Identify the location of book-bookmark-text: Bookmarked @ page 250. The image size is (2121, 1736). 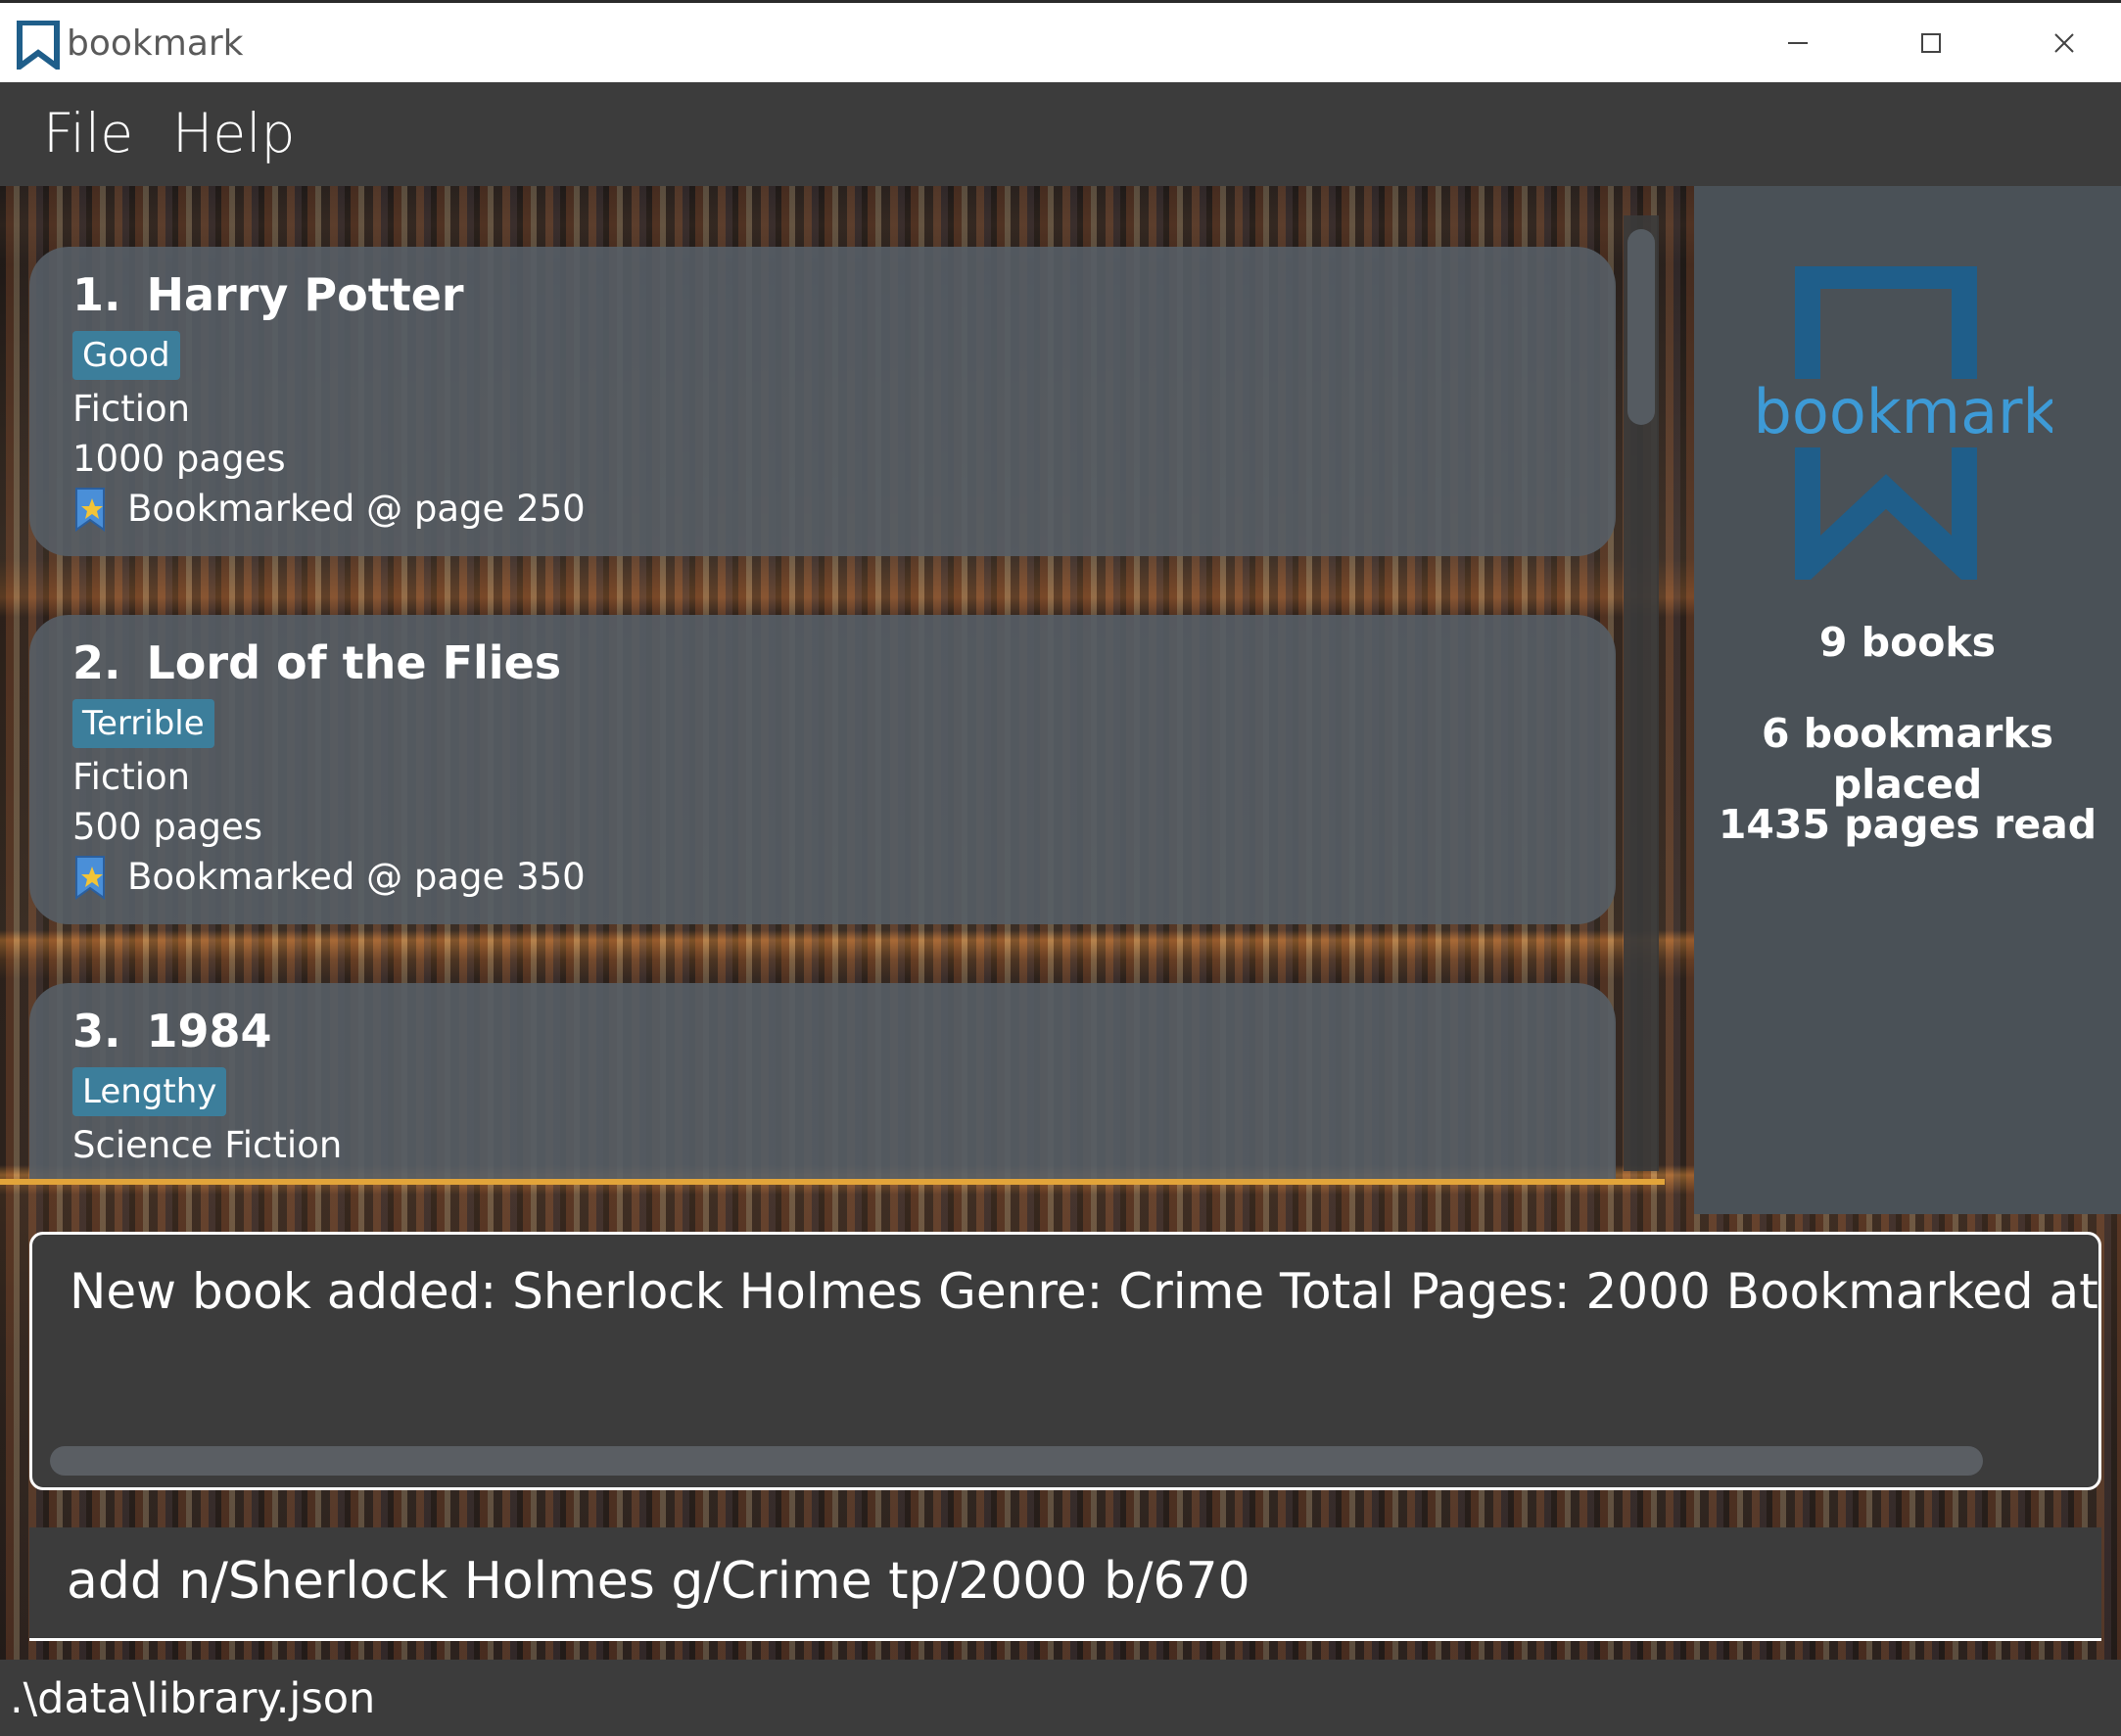
(356, 509).